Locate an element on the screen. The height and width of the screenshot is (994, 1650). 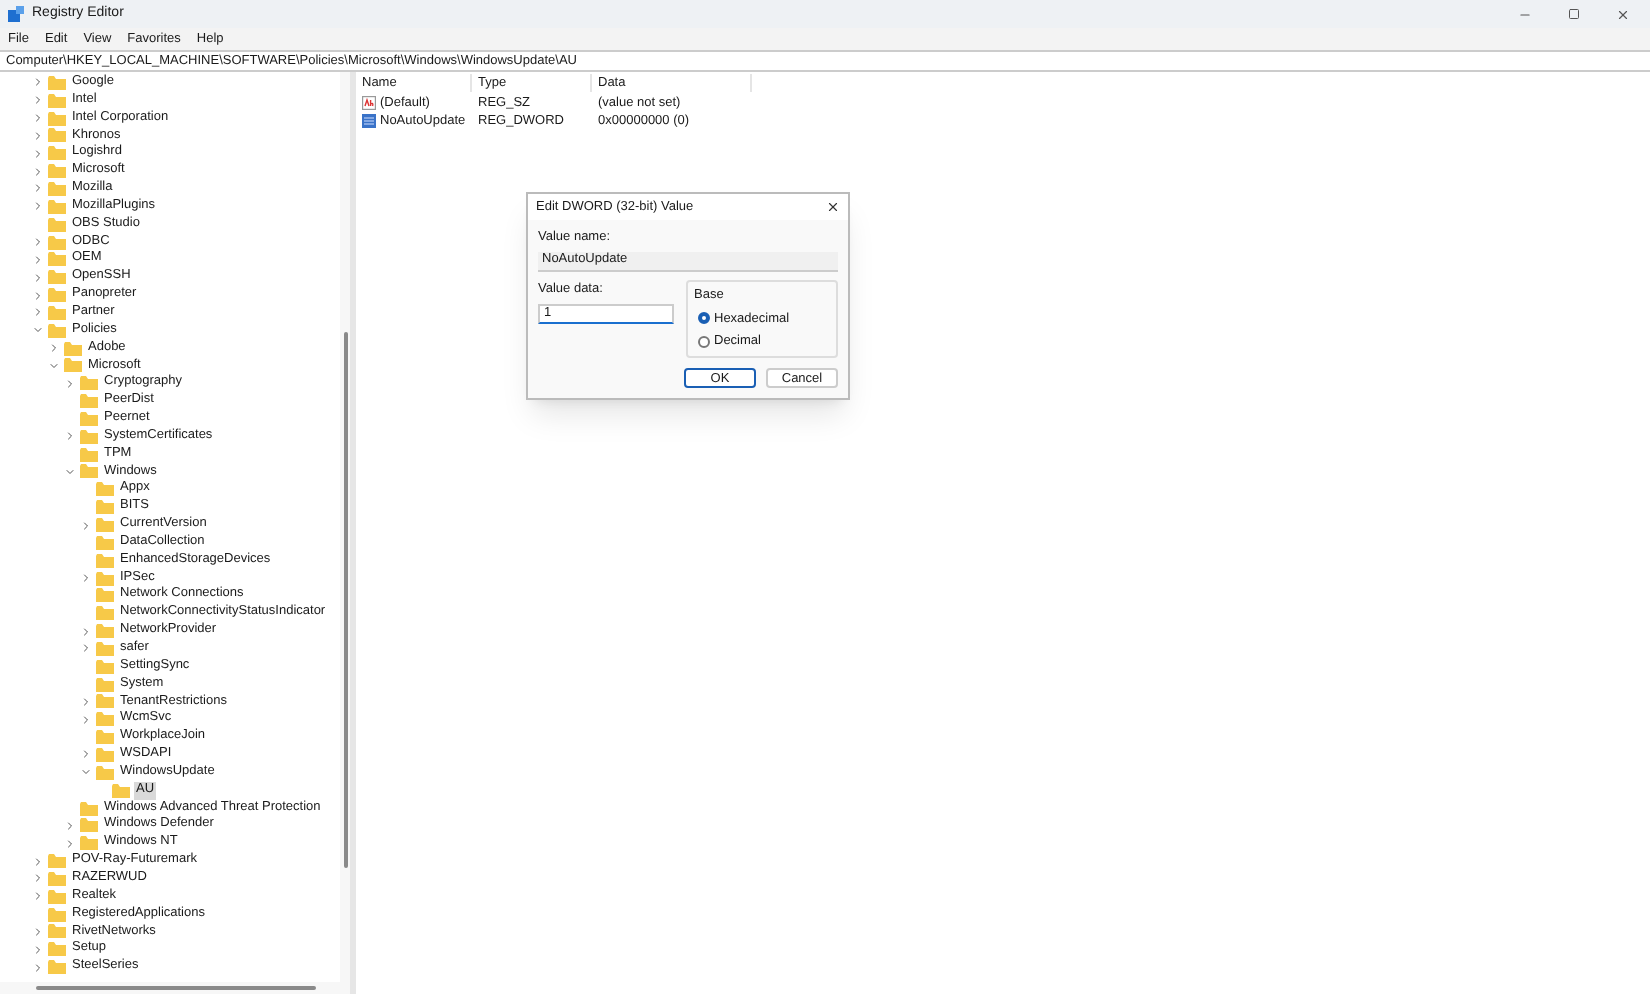
maximize-icon is located at coordinates (1574, 14).